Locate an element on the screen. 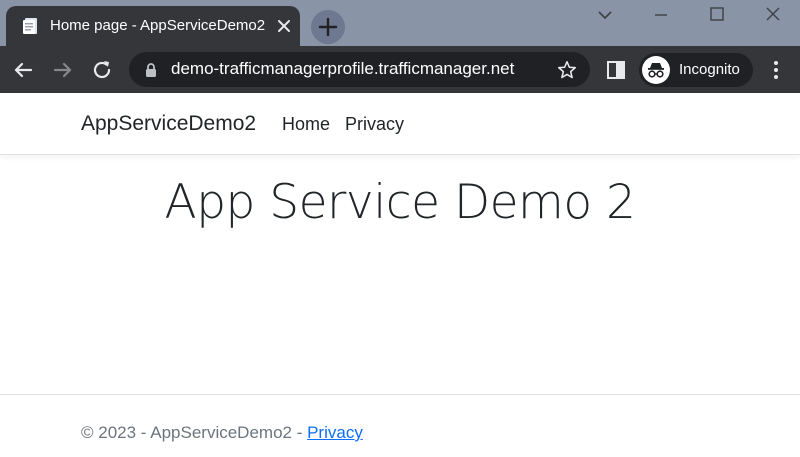 The width and height of the screenshot is (800, 457). page-title: App Service Demo 2 is located at coordinates (400, 202).